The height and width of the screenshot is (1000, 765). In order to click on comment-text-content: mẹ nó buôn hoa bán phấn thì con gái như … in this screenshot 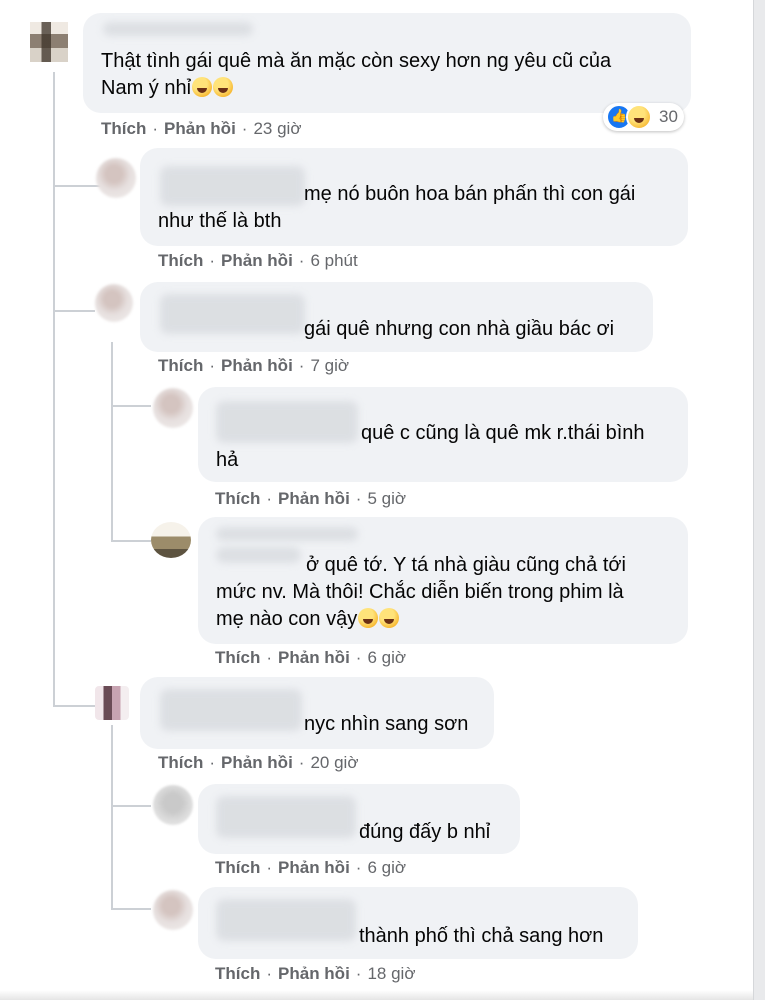, I will do `click(397, 207)`.